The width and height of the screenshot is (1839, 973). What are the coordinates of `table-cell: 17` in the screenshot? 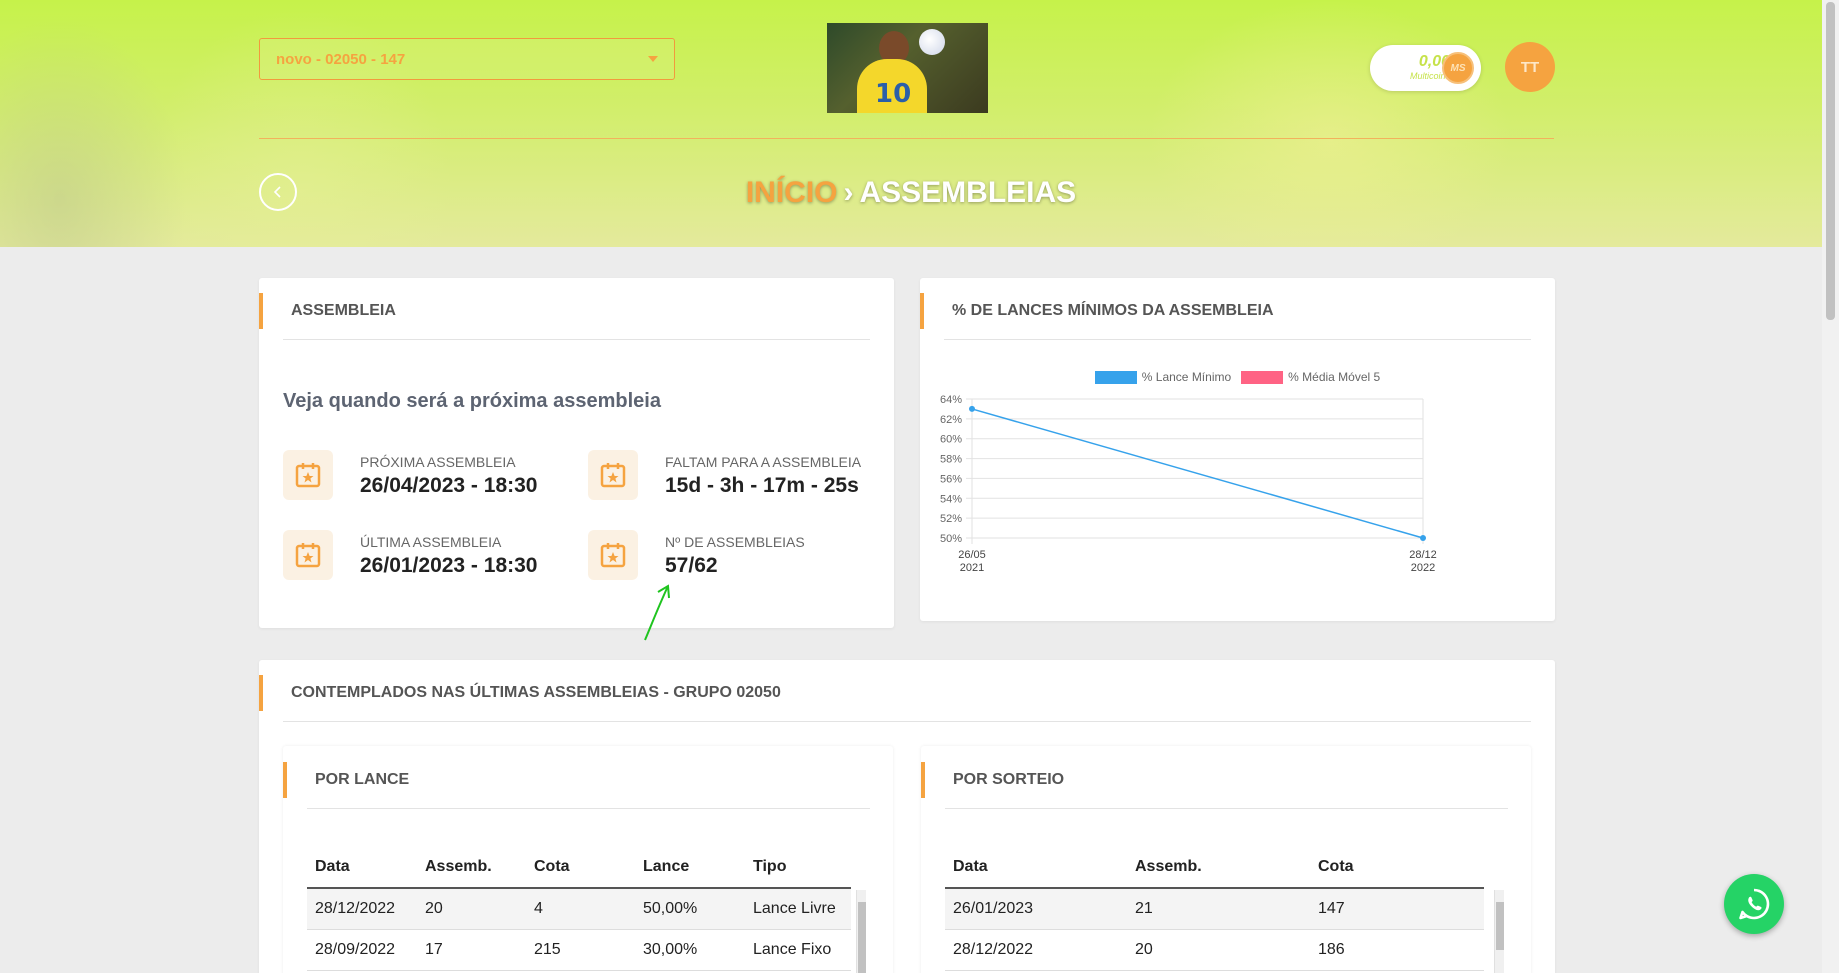 It's located at (471, 950).